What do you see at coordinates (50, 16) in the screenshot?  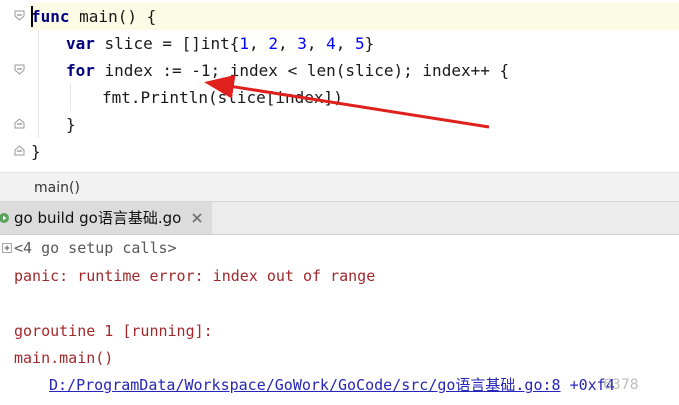 I see `keyword: func` at bounding box center [50, 16].